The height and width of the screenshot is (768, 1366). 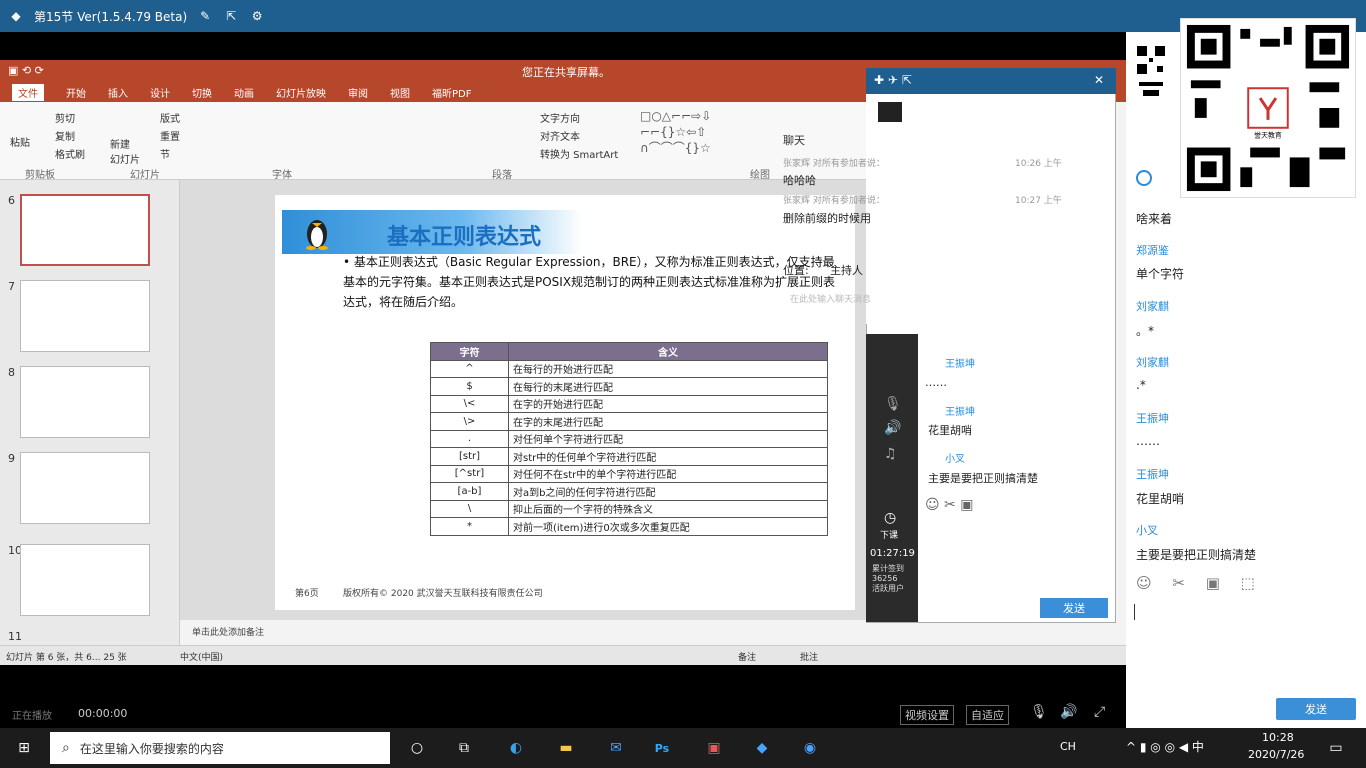 I want to click on app-icon: ▣, so click(x=714, y=748).